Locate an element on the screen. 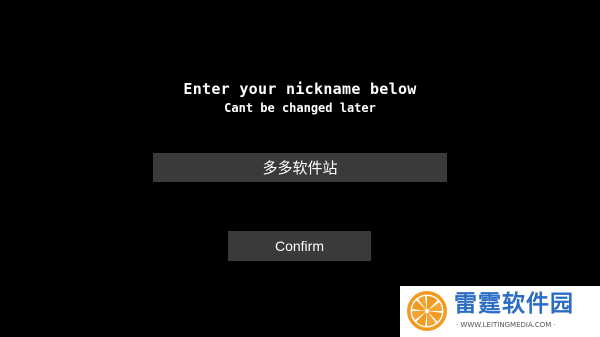  watermark: 雷霆软件园 · WWW.LEITINGMEDIA.COM · is located at coordinates (500, 311).